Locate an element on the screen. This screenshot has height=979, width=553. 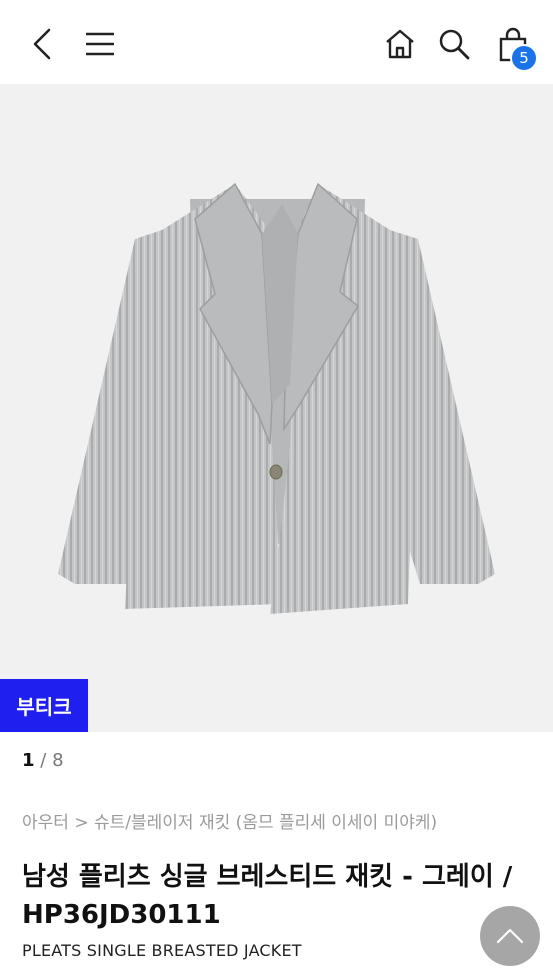
product-title: 남성 플리츠 싱글 브레스티드 재킷 - 그레이 / HP36JD30111 is located at coordinates (267, 896).